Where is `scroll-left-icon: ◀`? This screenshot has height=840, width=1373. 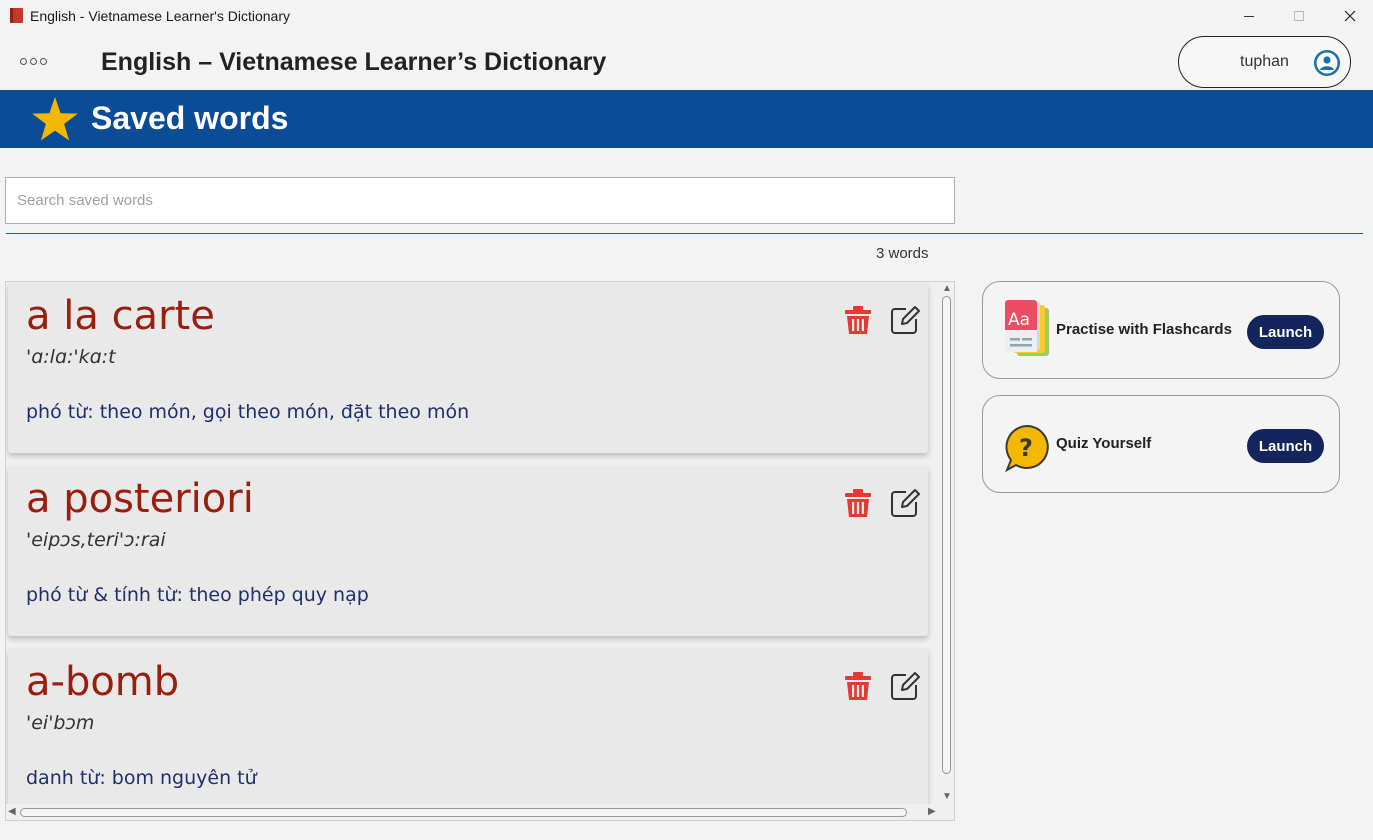 scroll-left-icon: ◀ is located at coordinates (12, 812).